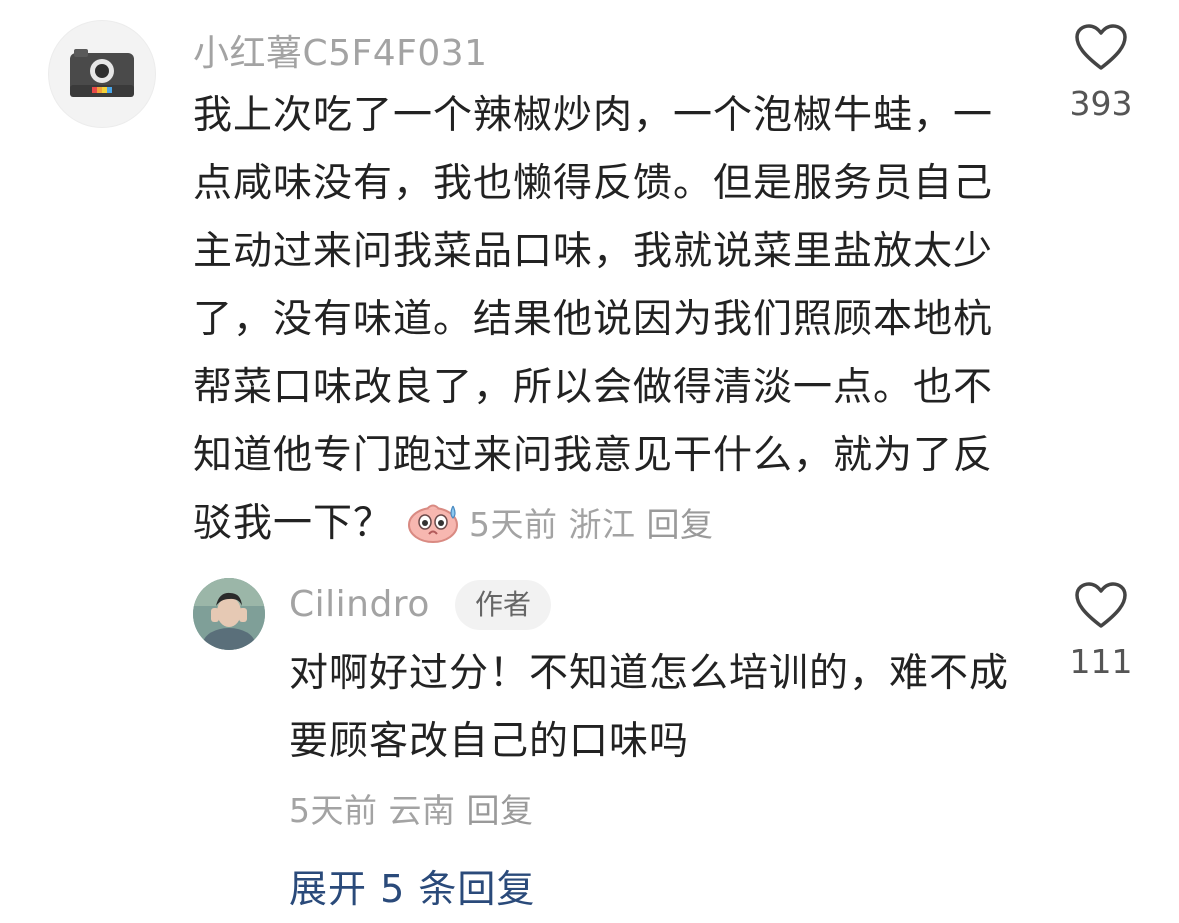 This screenshot has height=923, width=1179. What do you see at coordinates (1101, 103) in the screenshot?
I see `like-count: 393` at bounding box center [1101, 103].